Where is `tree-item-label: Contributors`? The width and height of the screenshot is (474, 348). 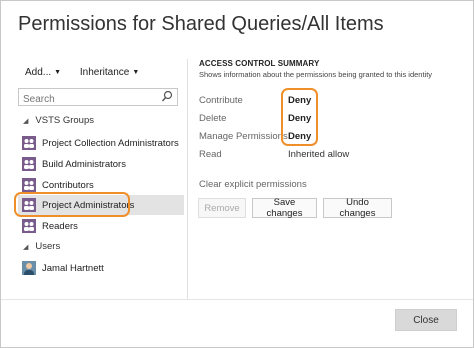 tree-item-label: Contributors is located at coordinates (68, 185).